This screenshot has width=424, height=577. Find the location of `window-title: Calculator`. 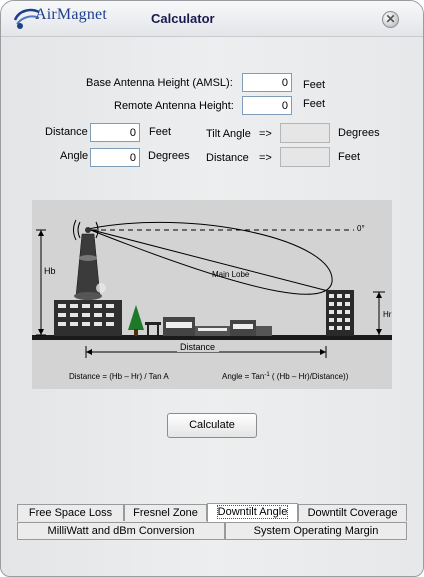

window-title: Calculator is located at coordinates (183, 18).